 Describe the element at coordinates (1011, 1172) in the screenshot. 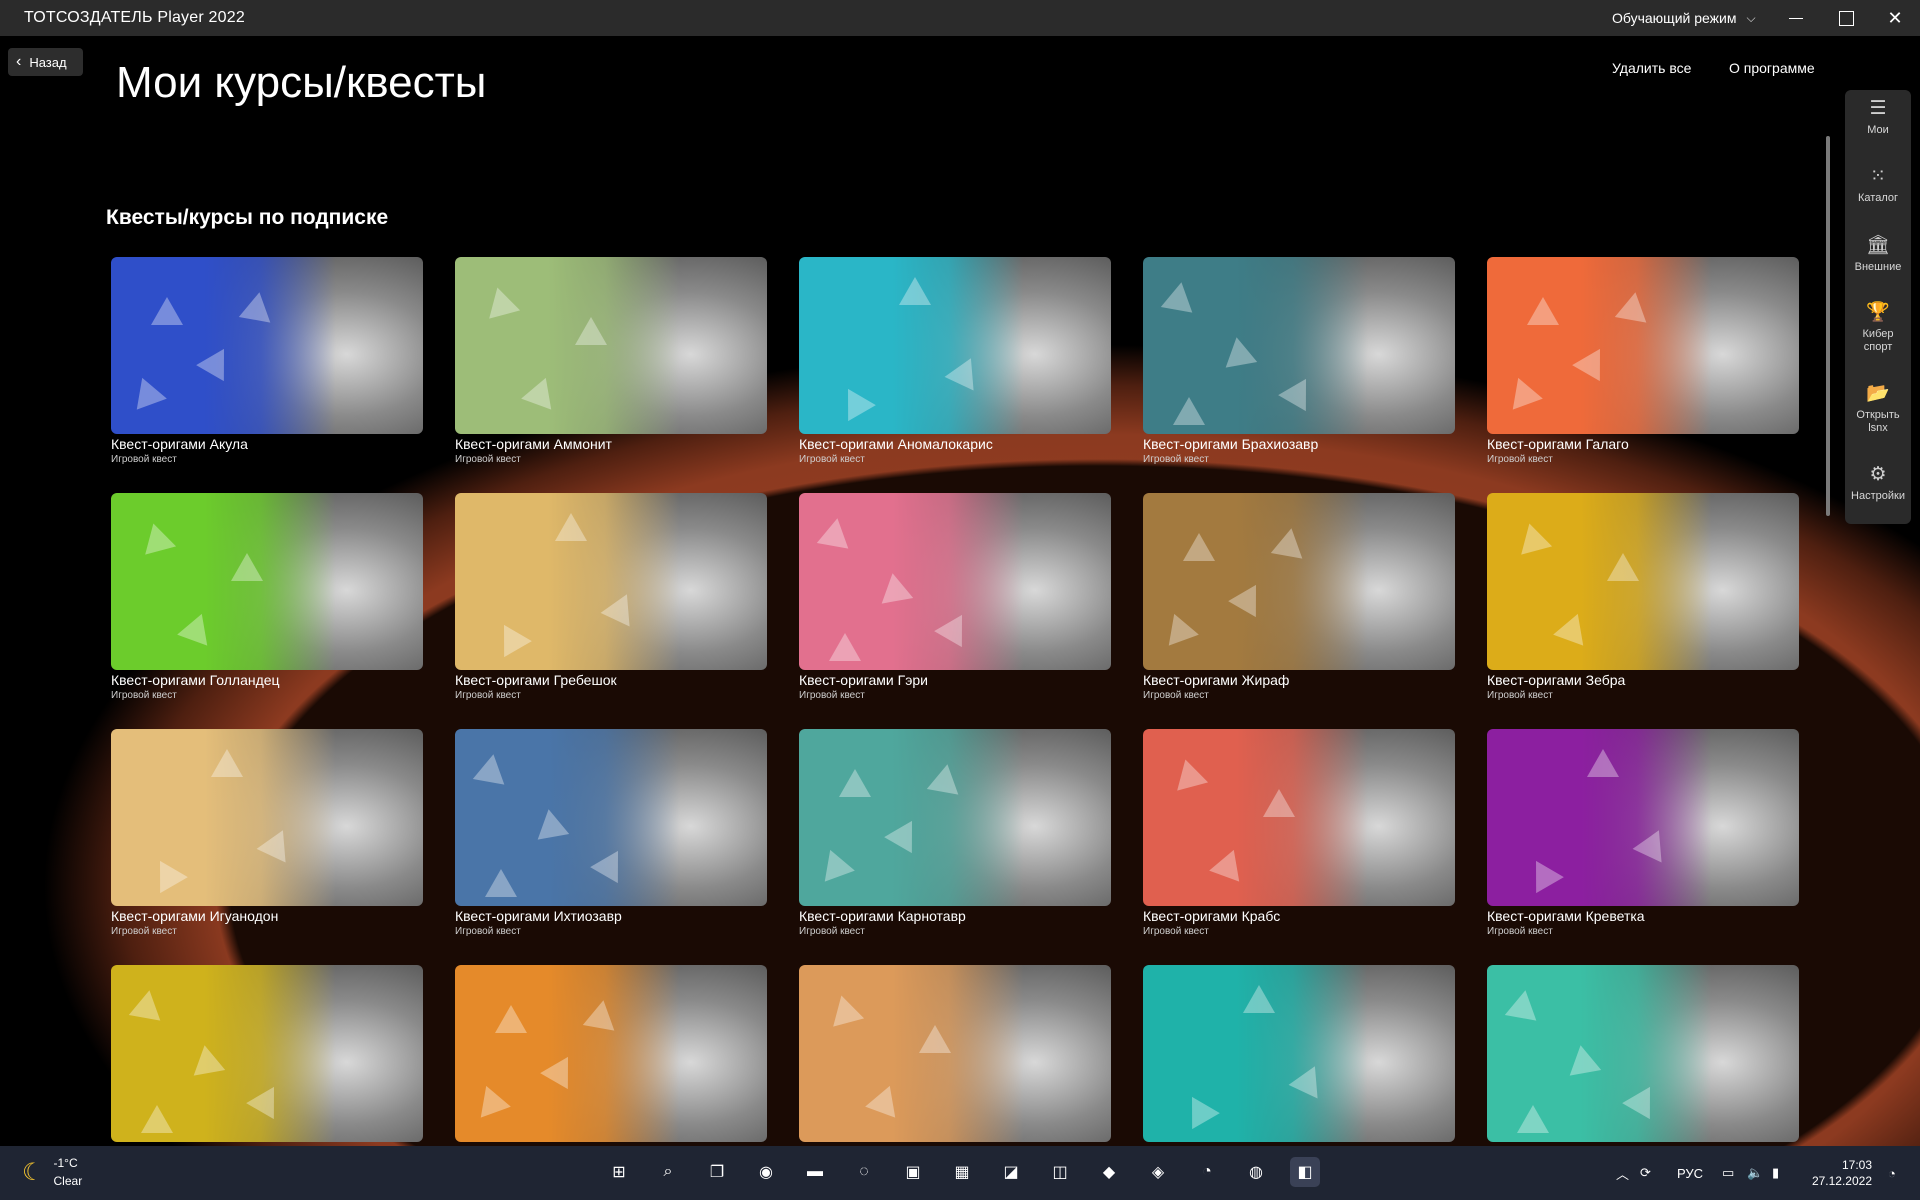

I see `app-a-icon: ◪` at that location.